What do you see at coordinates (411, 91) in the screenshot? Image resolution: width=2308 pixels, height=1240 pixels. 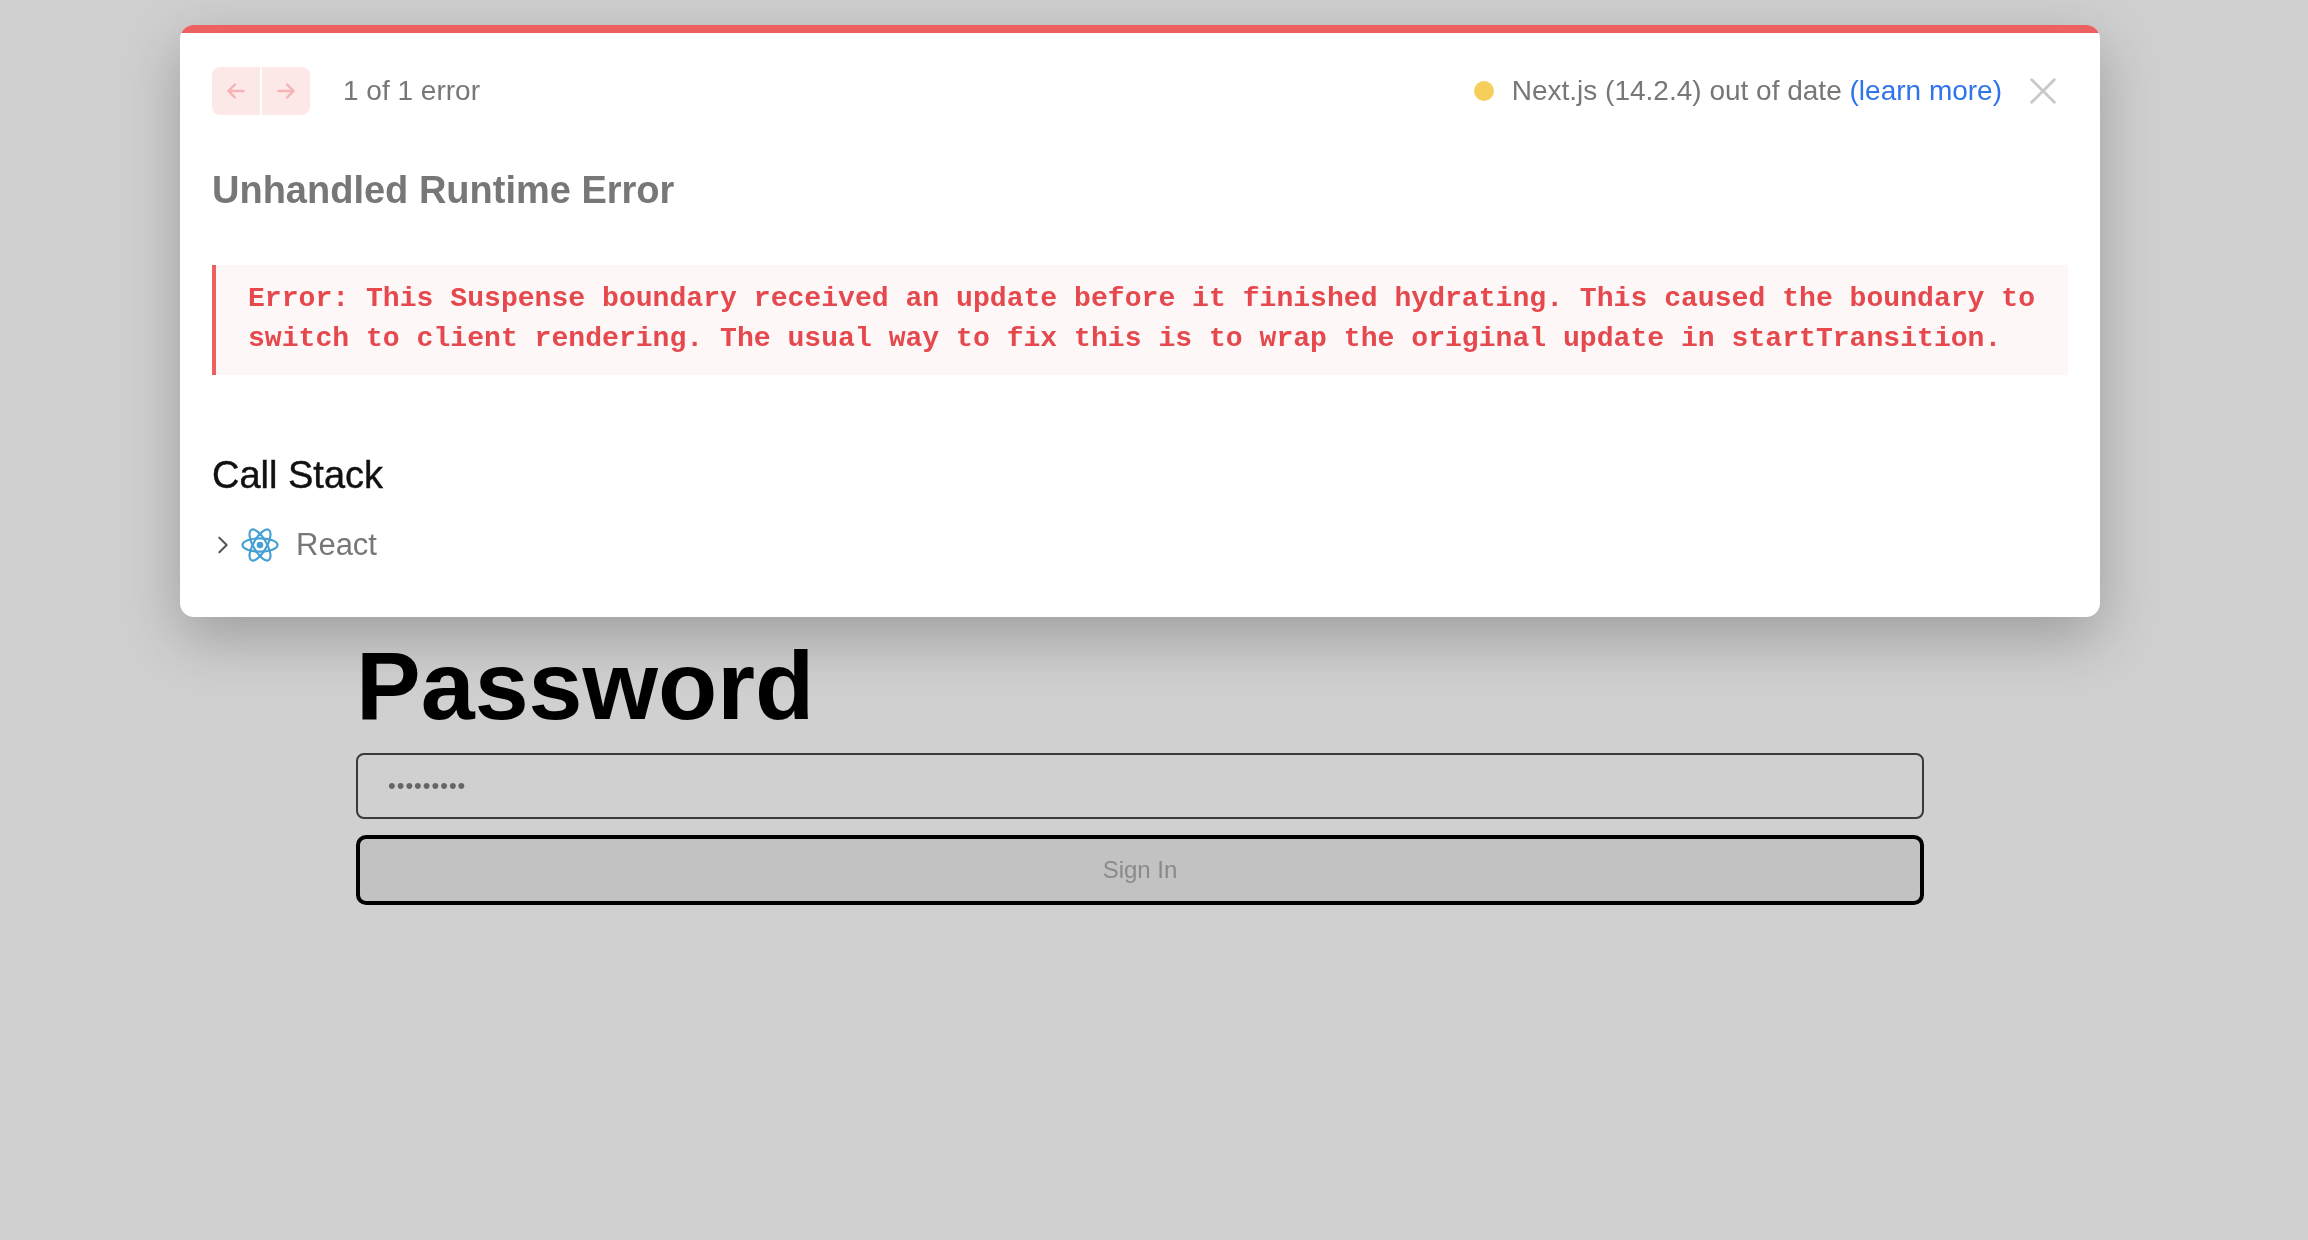 I see `error-count: 1 of 1 error` at bounding box center [411, 91].